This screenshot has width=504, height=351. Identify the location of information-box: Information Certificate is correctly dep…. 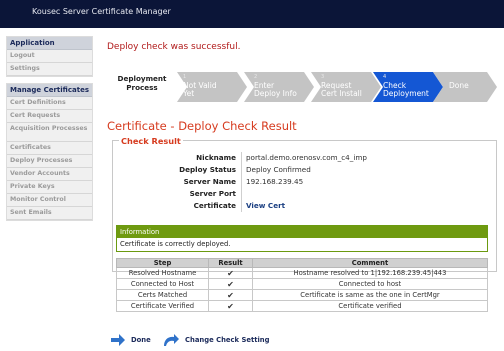
(302, 238).